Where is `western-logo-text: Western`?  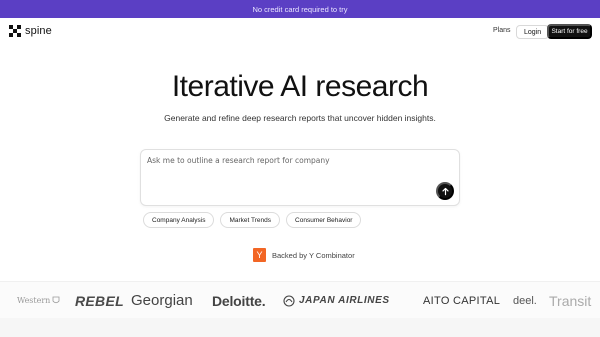
western-logo-text: Western is located at coordinates (34, 300).